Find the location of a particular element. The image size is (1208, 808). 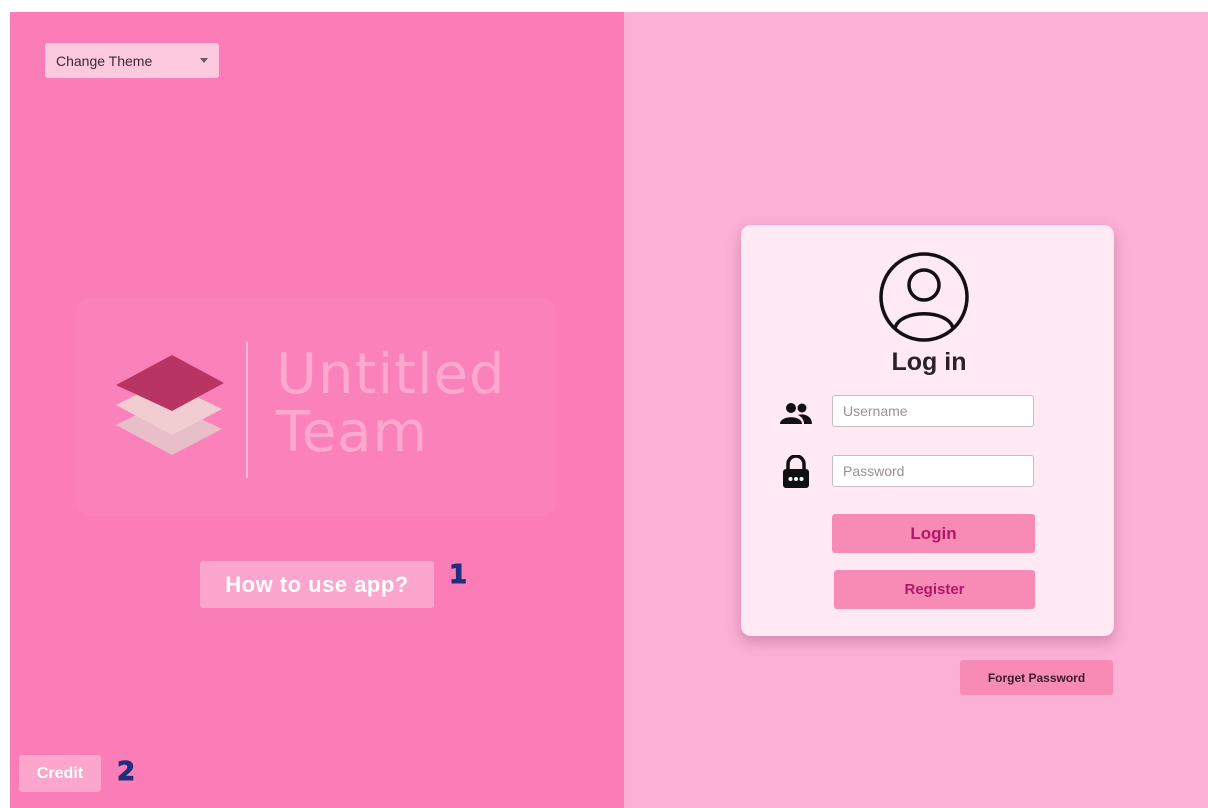

user-circle-icon is located at coordinates (924, 297).